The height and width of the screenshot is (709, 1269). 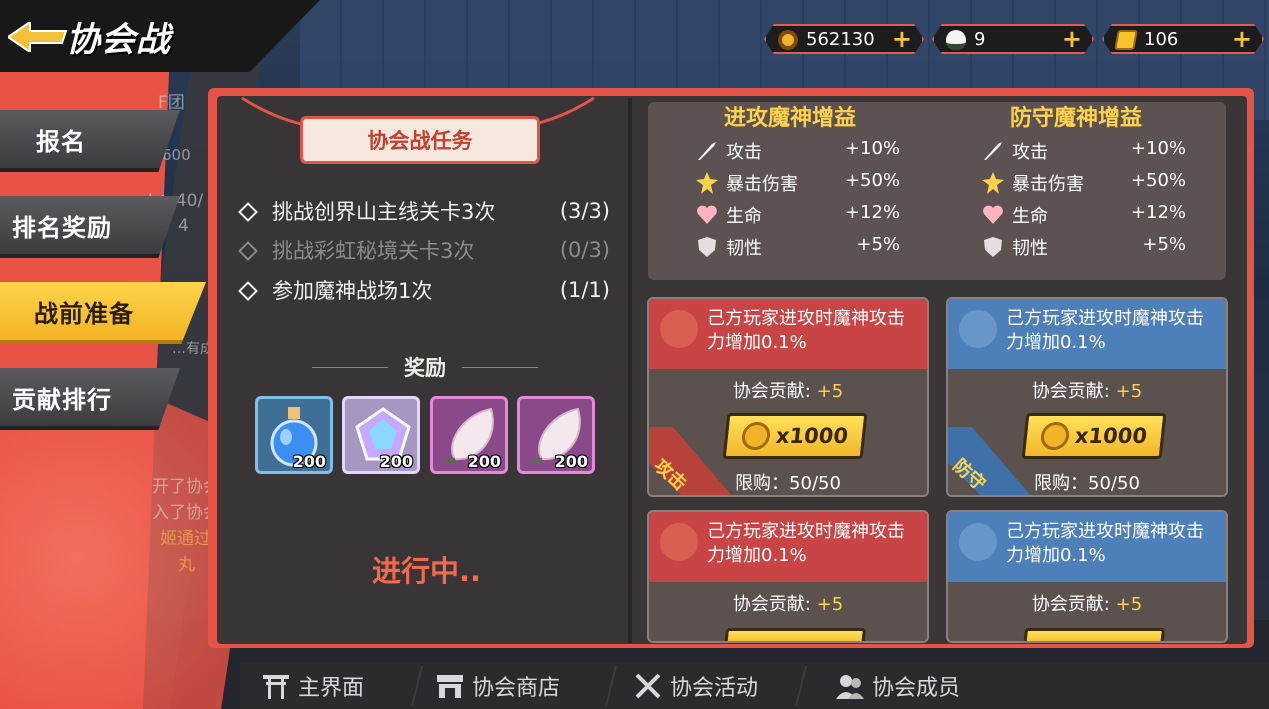 I want to click on buff-row: 攻击 +10%, so click(x=790, y=150).